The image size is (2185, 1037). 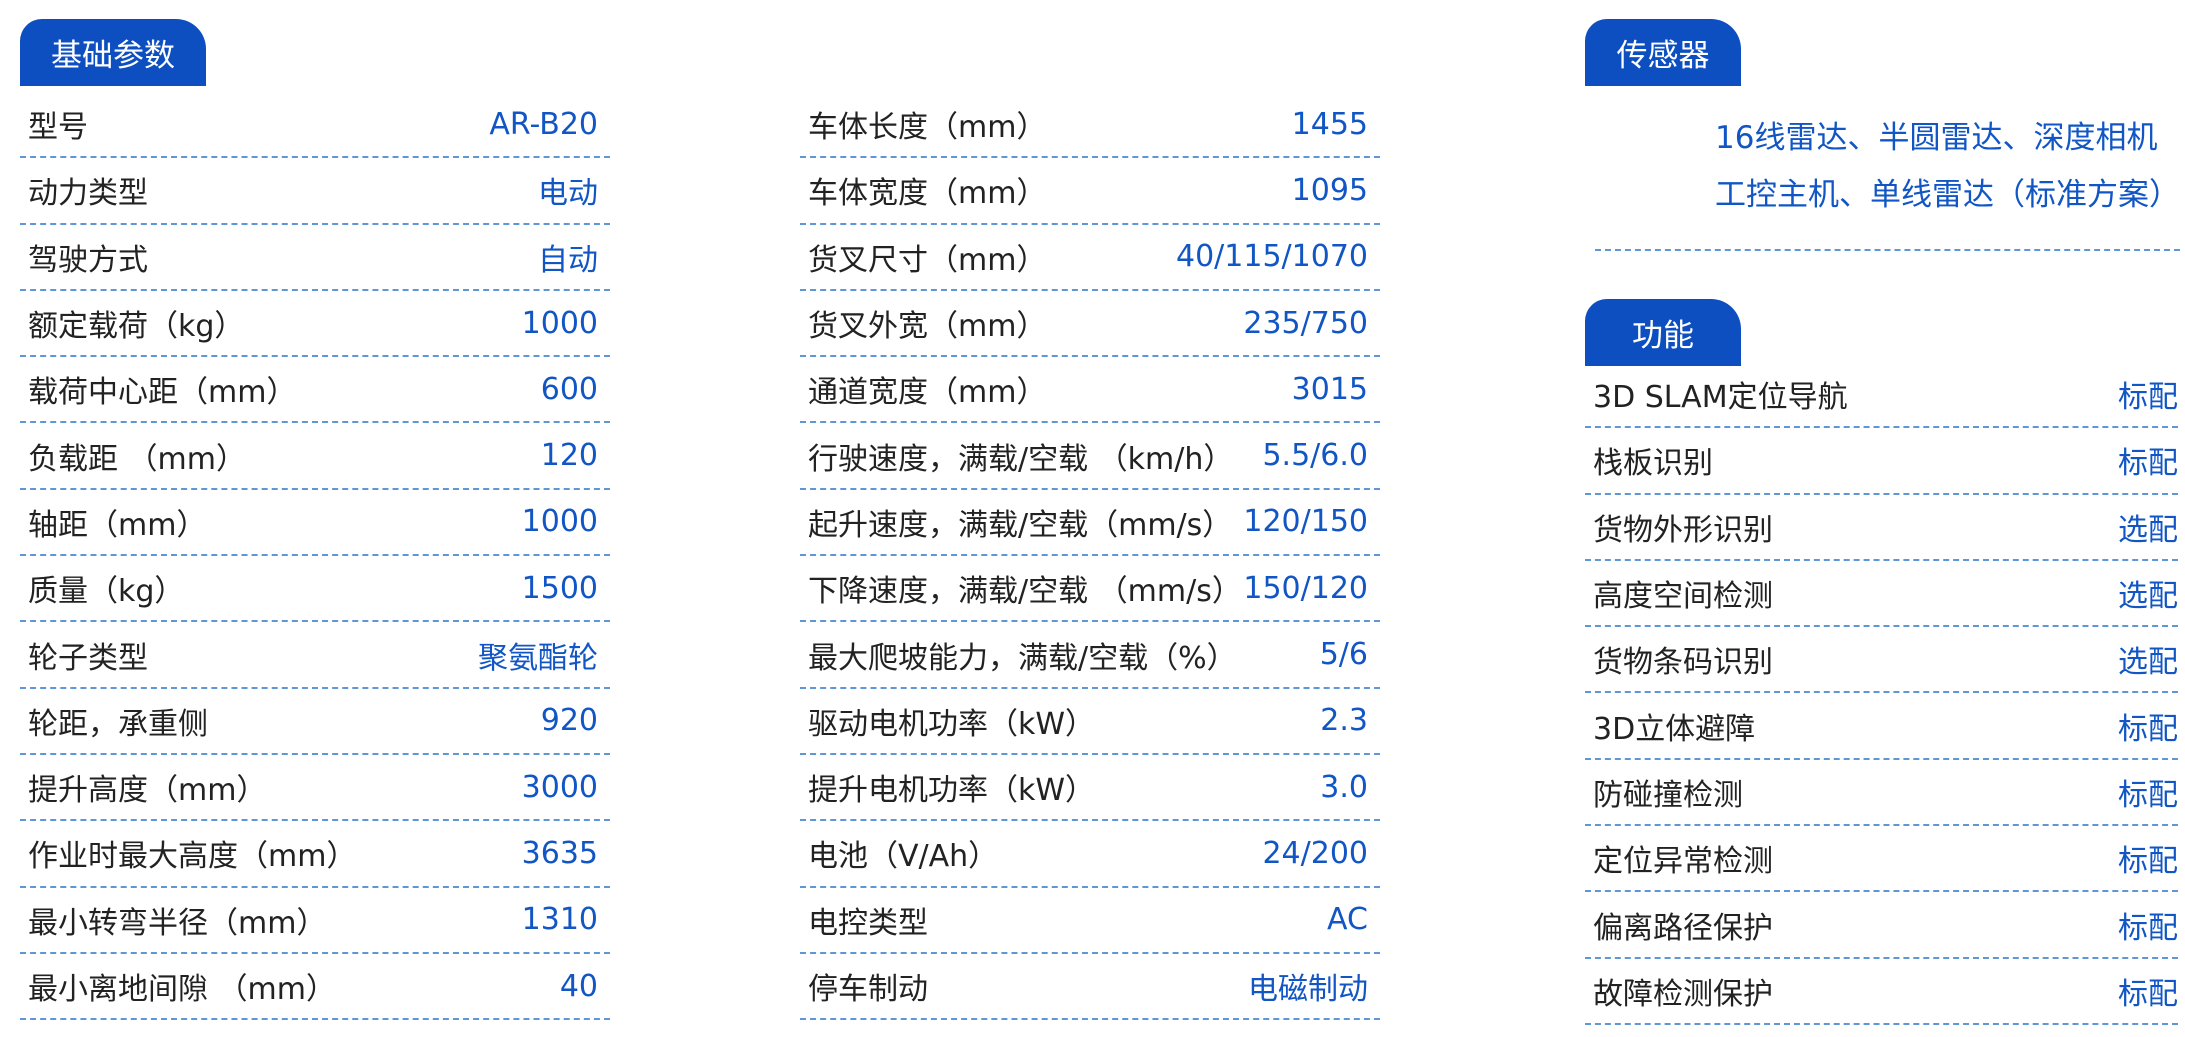 I want to click on spec-label: 驾驶方式, so click(x=88, y=260).